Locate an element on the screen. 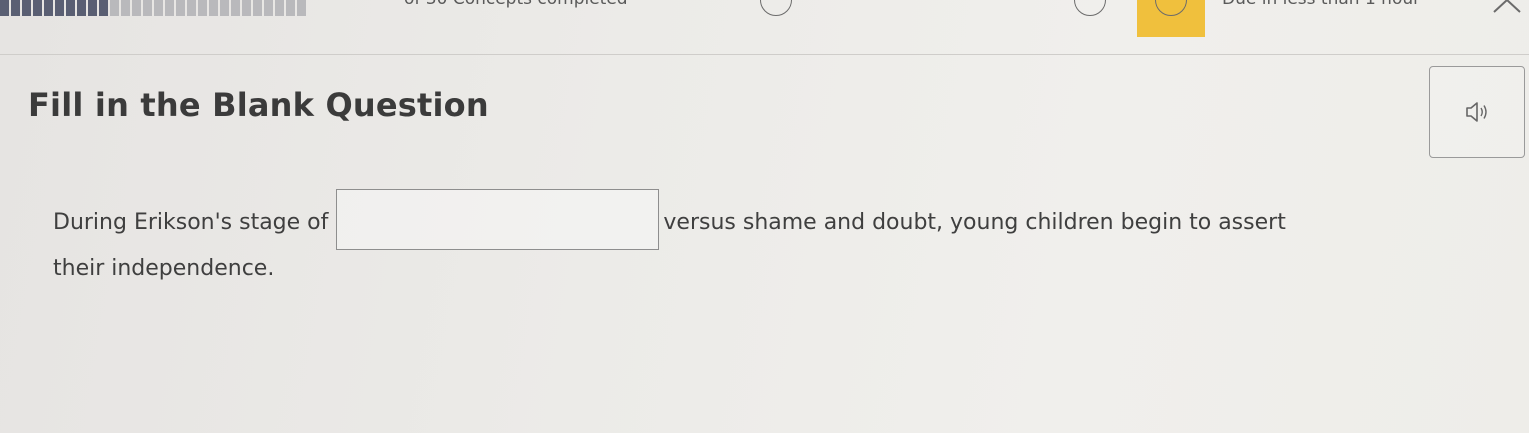  help-button is located at coordinates (776, 8).